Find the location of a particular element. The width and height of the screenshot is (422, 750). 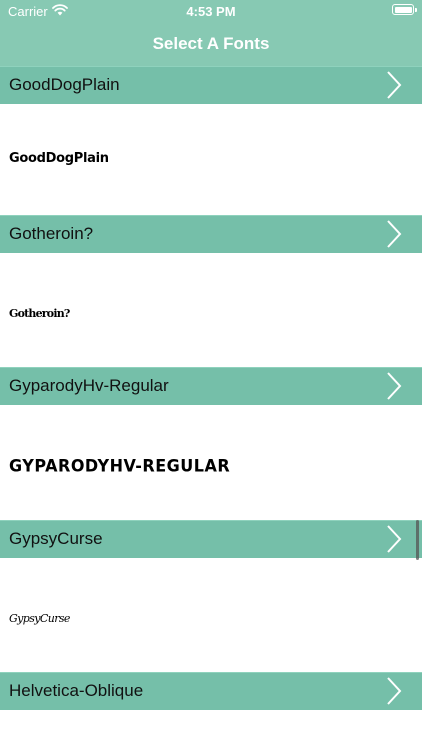

font-name-label: Helvetica-Oblique is located at coordinates (76, 690).